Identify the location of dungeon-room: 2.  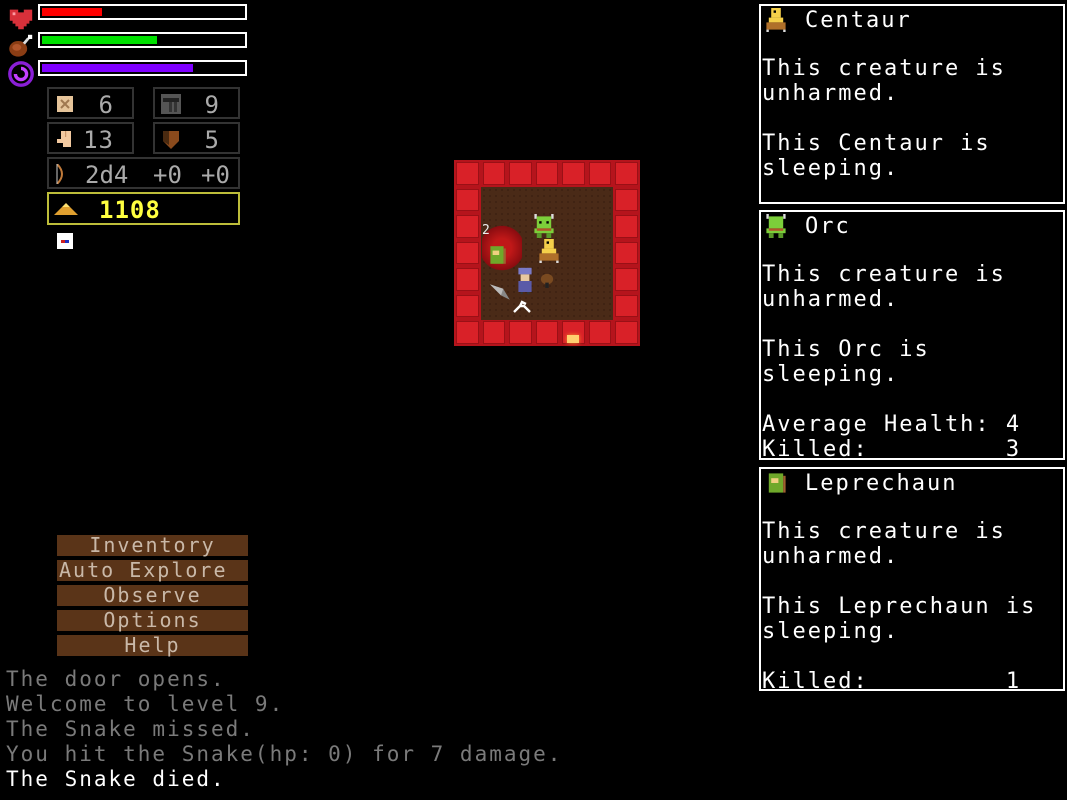
(547, 253).